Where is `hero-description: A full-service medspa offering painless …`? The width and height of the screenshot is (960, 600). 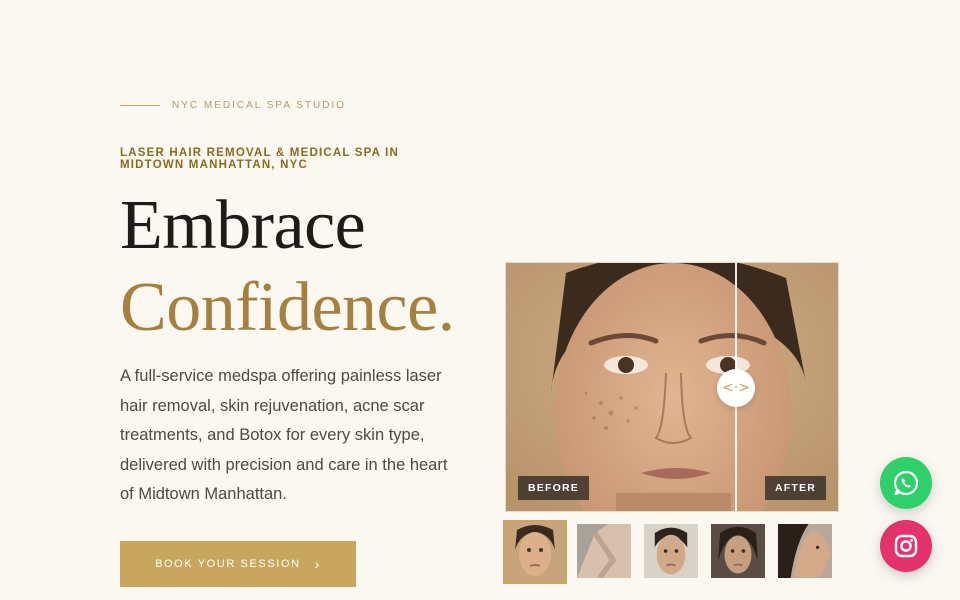
hero-description: A full-service medspa offering painless … is located at coordinates (284, 435).